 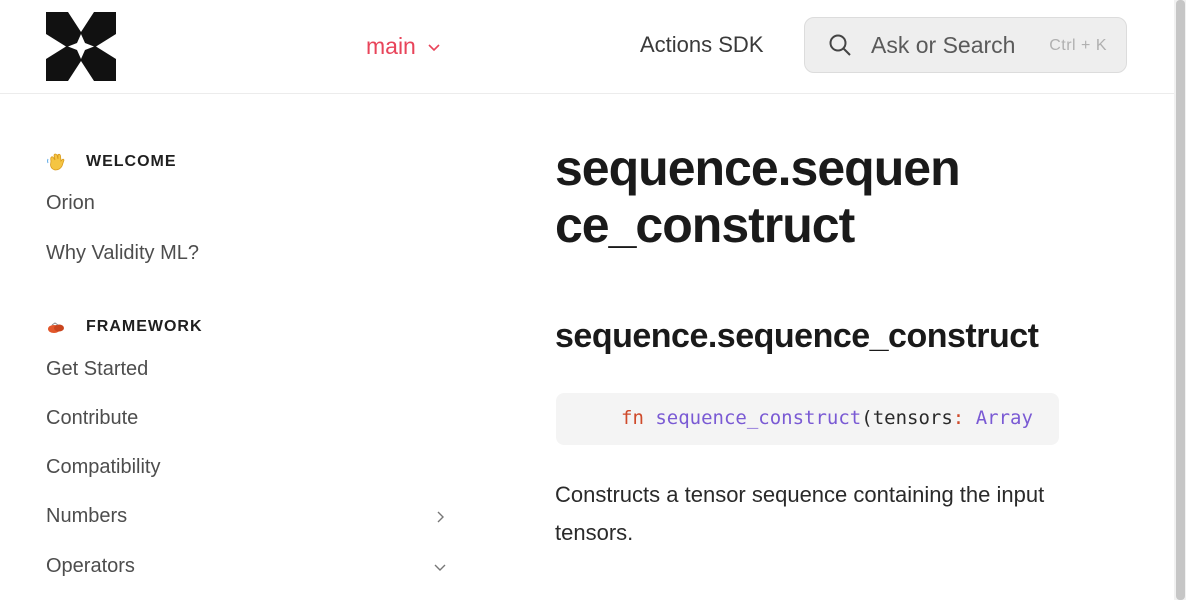 I want to click on page-title: sequence.sequence_construct, so click(x=758, y=196).